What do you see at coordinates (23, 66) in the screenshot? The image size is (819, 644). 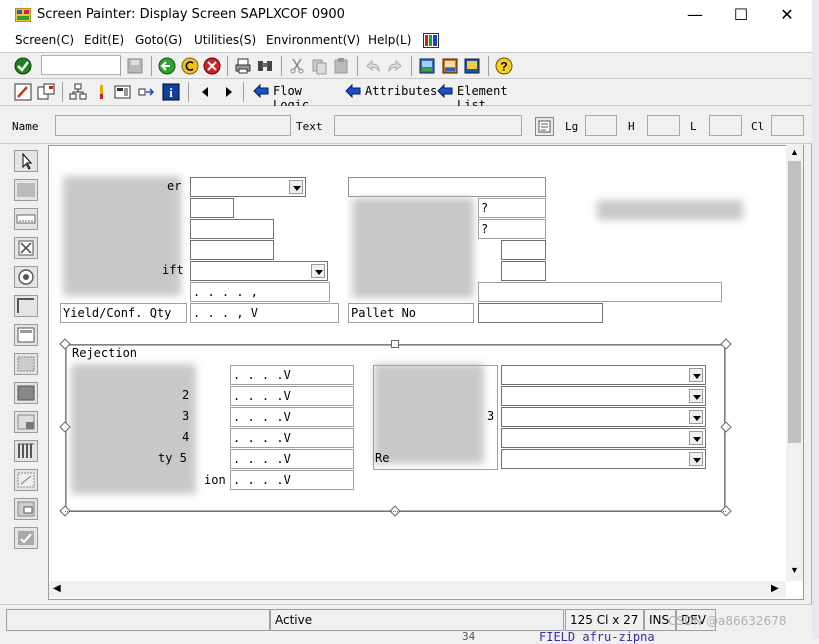 I see `enter-check-icon` at bounding box center [23, 66].